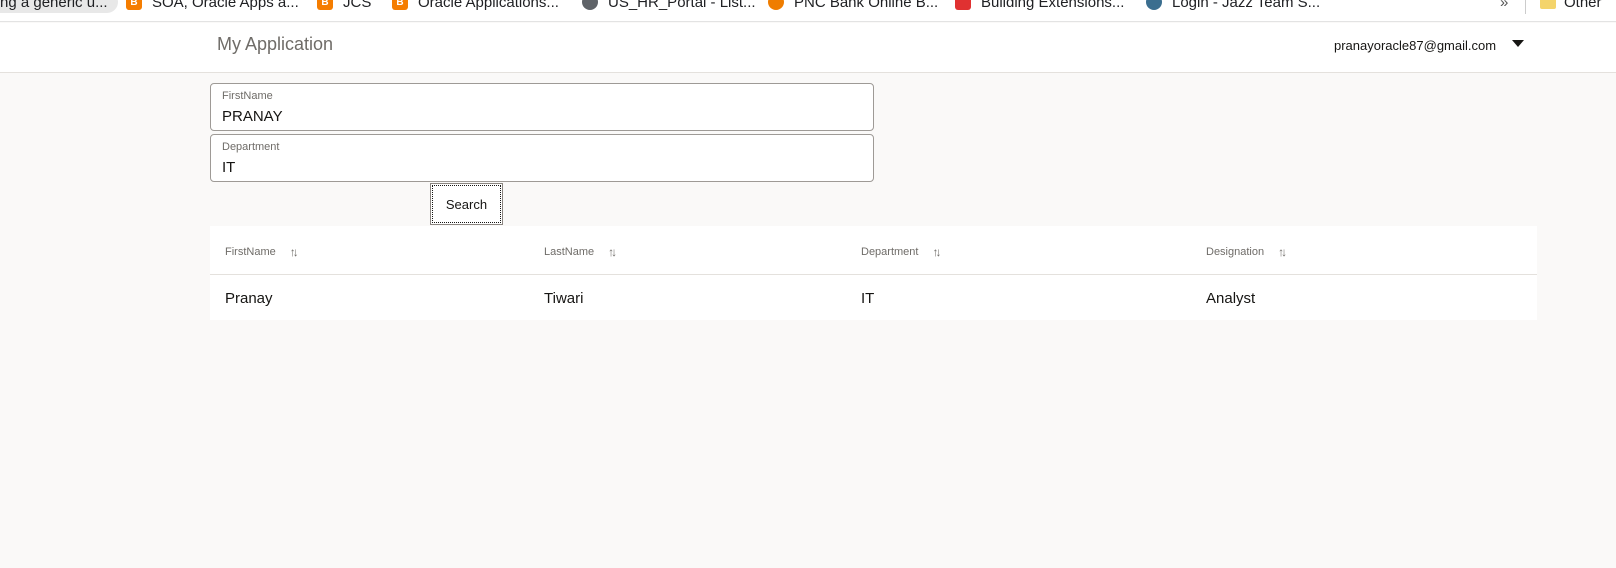 This screenshot has width=1616, height=568. What do you see at coordinates (250, 252) in the screenshot?
I see `column-header-label: FirstName` at bounding box center [250, 252].